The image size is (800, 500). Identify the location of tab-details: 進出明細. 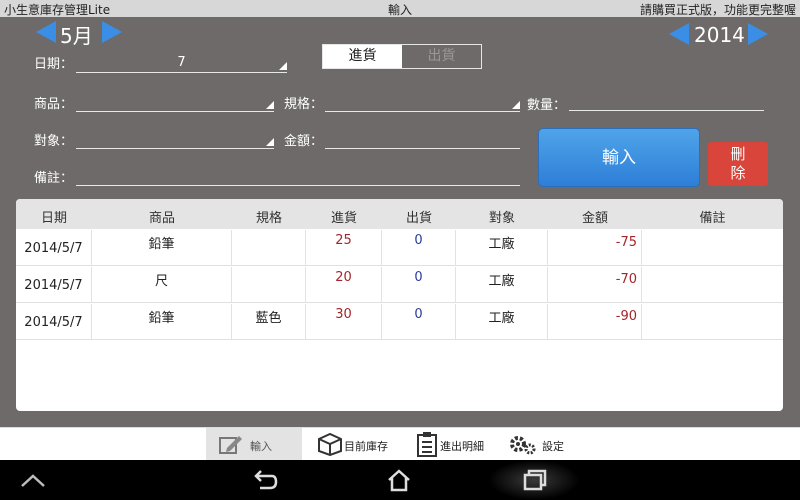
(456, 444).